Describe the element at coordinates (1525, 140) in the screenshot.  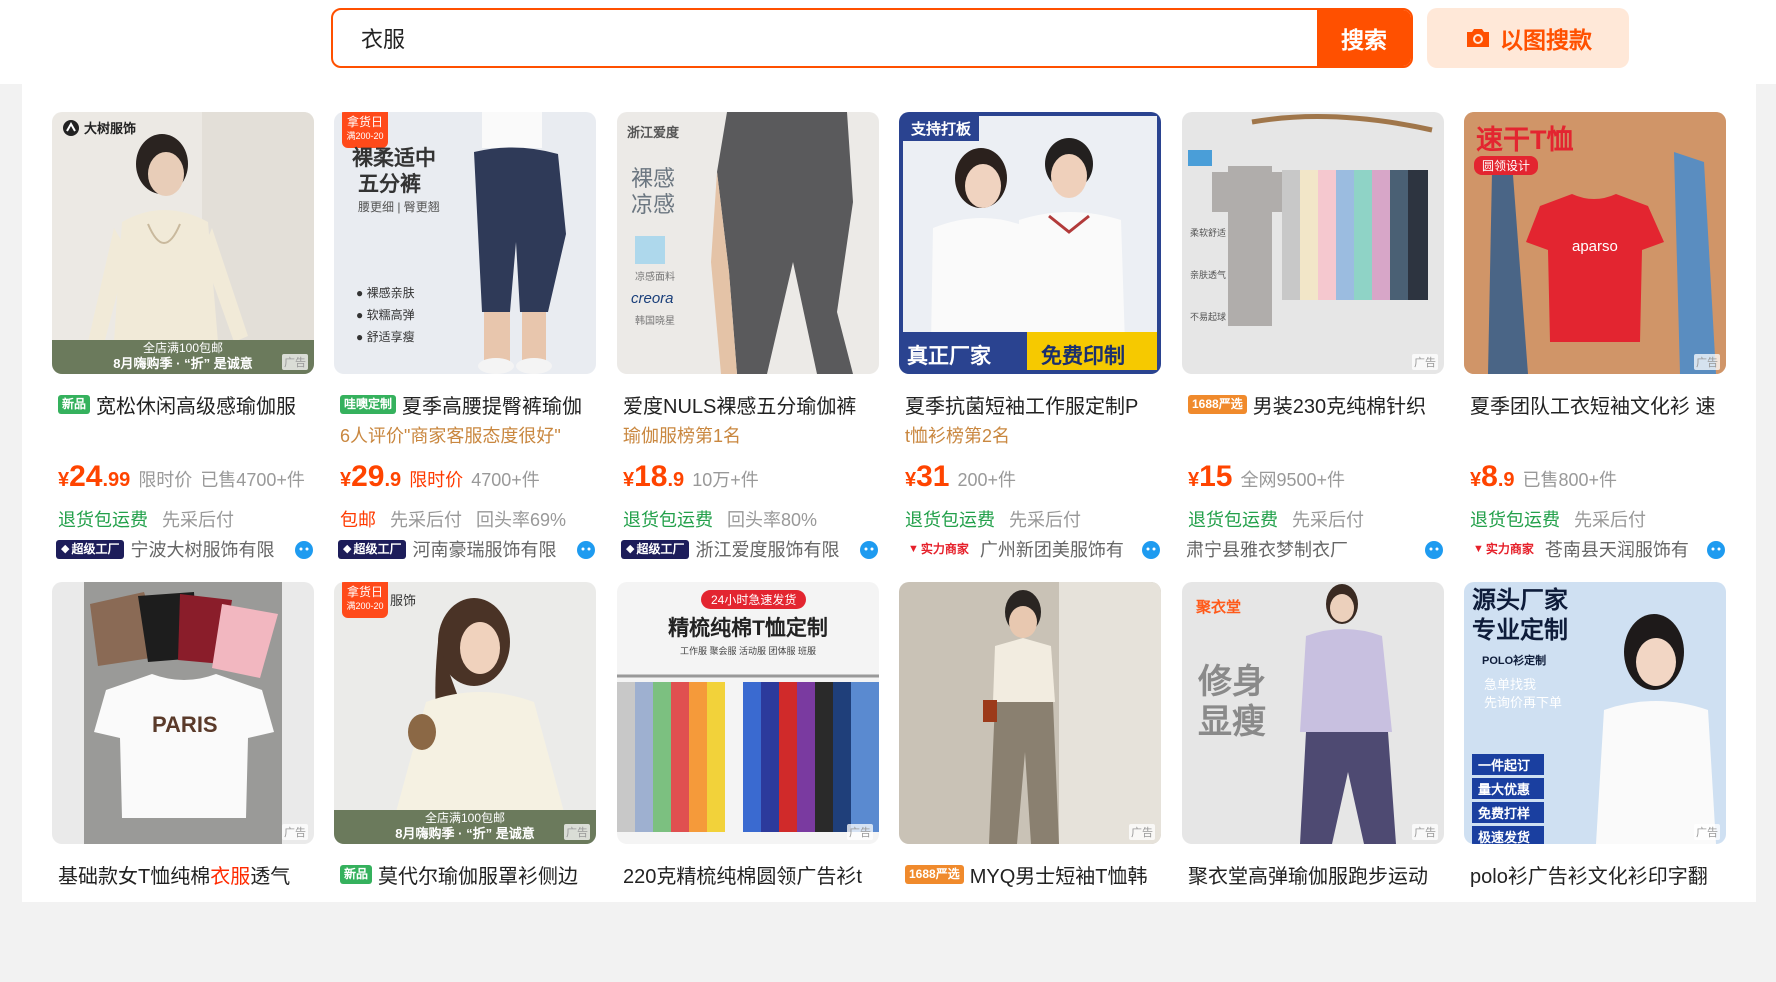
I see `thumb-headline: 速干T恤` at that location.